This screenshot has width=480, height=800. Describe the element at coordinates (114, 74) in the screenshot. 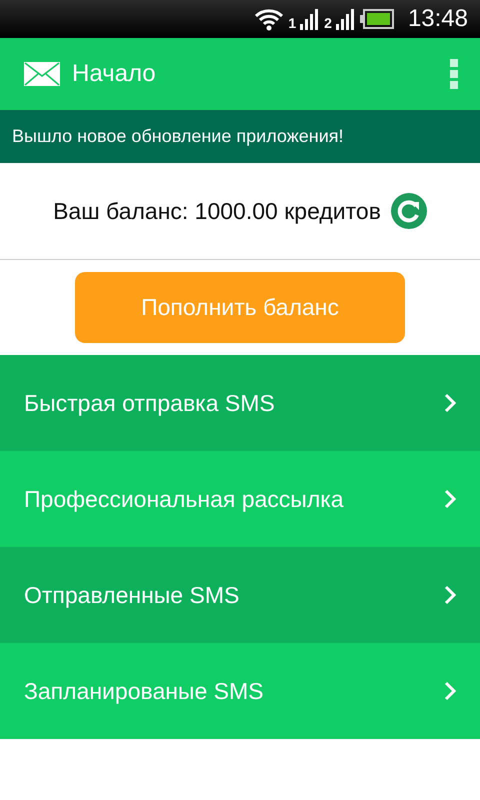

I see `screen-title: Начало` at that location.